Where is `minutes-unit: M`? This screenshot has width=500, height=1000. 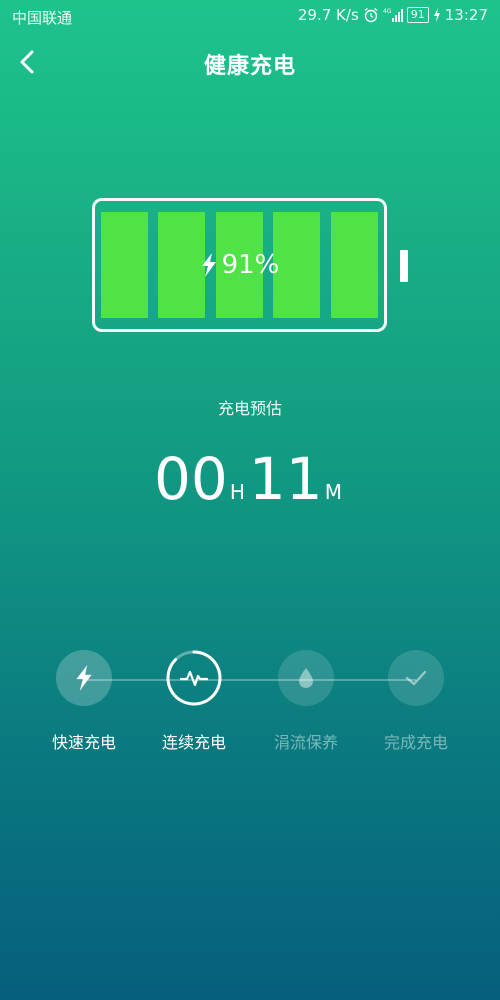
minutes-unit: M is located at coordinates (333, 492).